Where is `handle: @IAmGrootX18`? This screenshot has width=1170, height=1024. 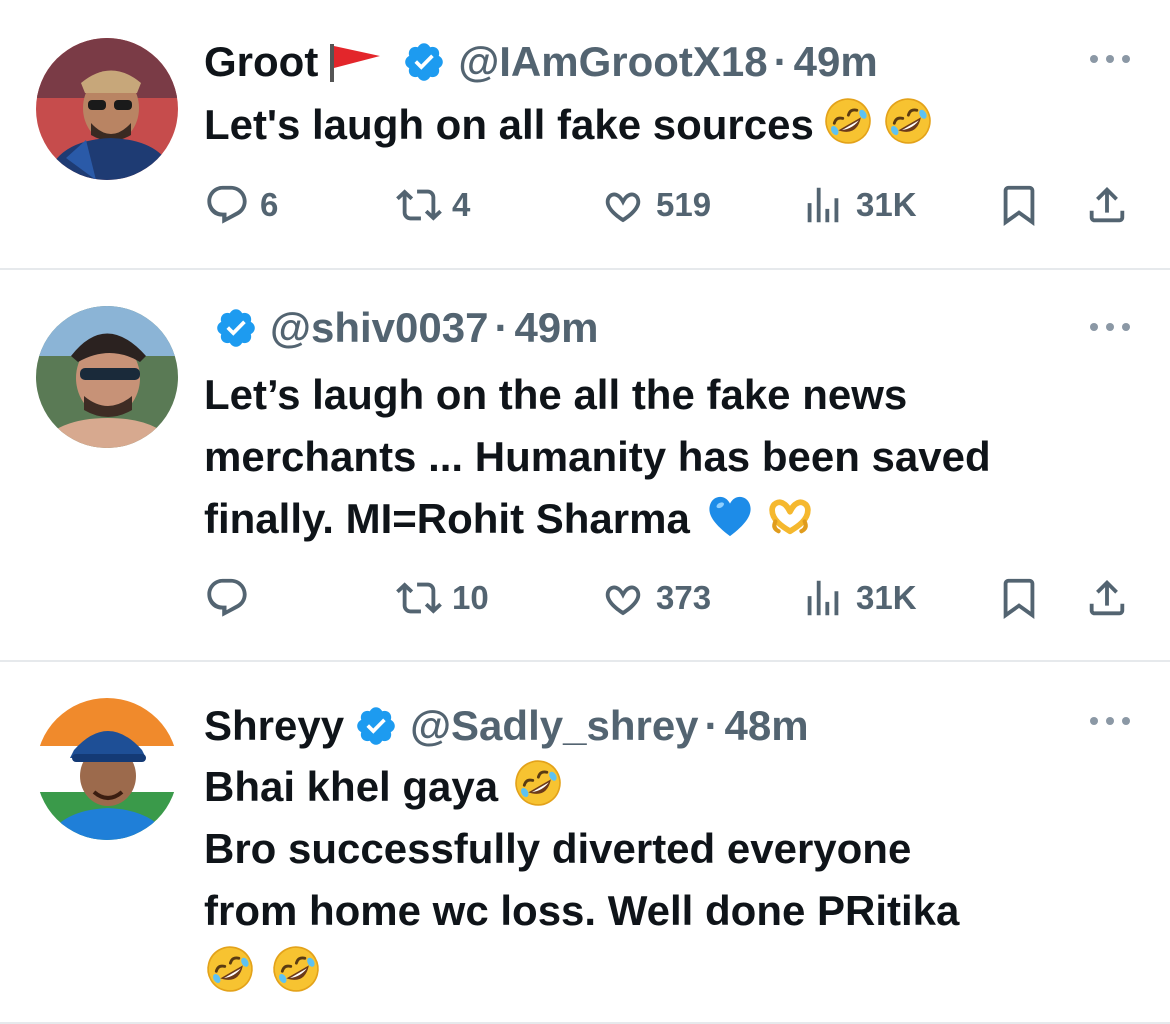 handle: @IAmGrootX18 is located at coordinates (612, 62).